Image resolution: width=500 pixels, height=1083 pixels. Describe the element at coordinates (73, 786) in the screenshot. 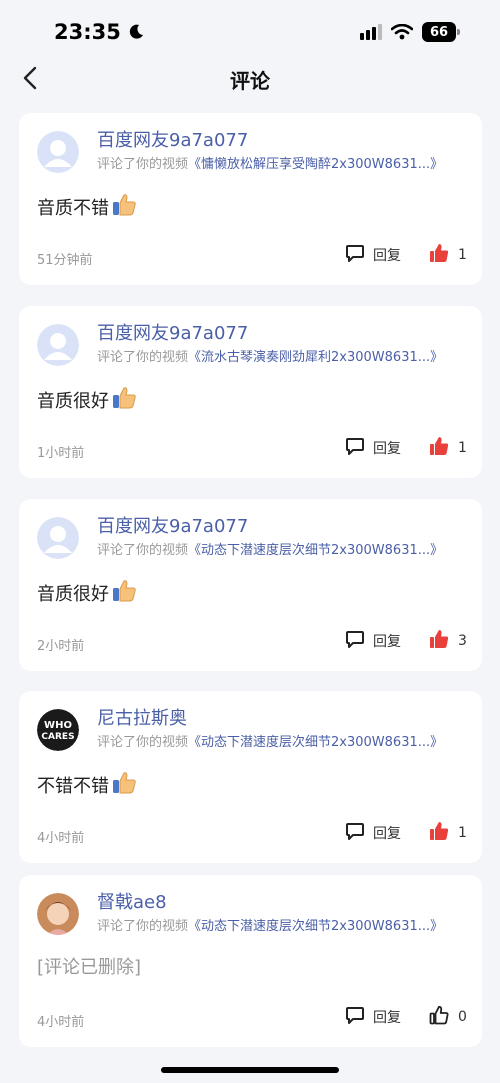

I see `comment-body: 不错不错` at that location.